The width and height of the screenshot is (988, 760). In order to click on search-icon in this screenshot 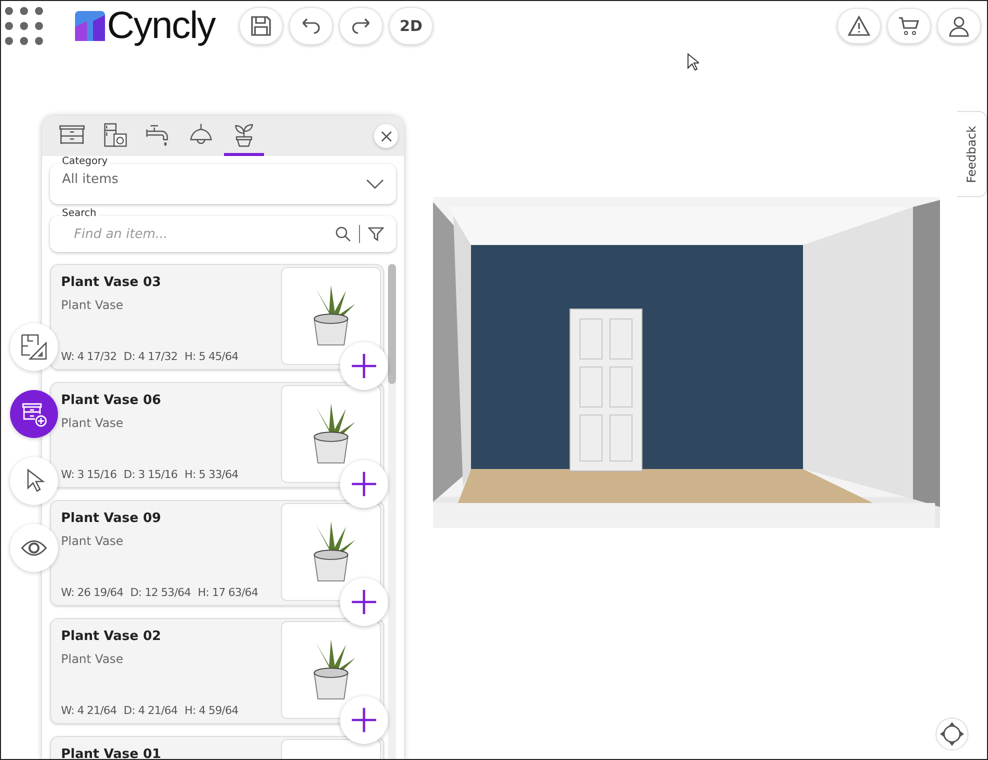, I will do `click(343, 234)`.